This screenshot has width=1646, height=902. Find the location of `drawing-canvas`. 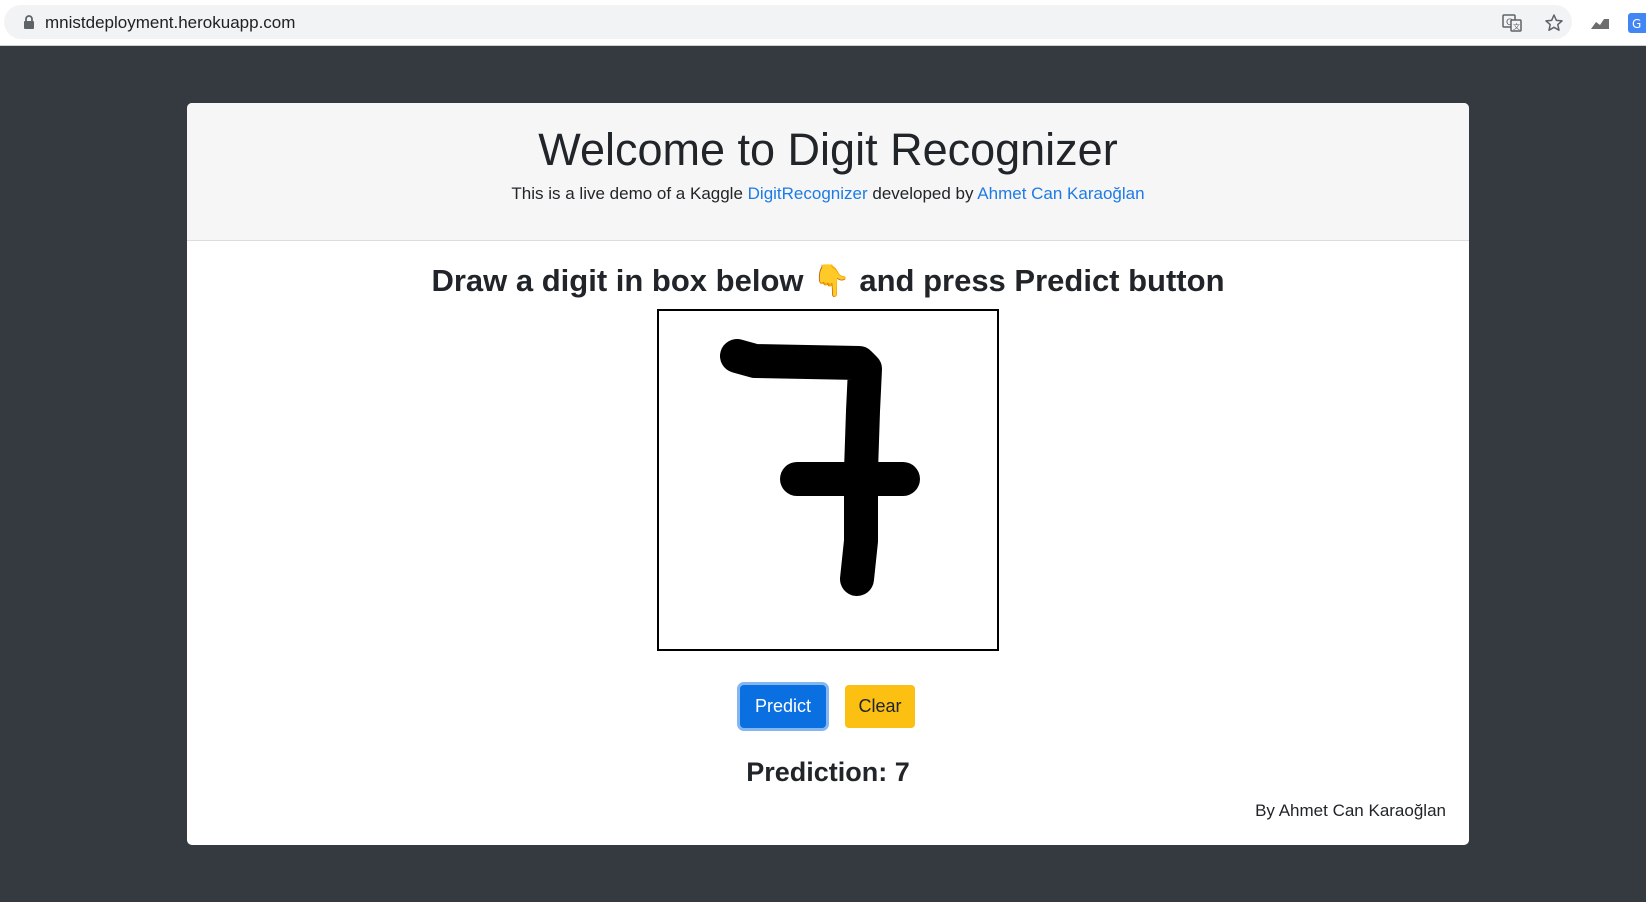

drawing-canvas is located at coordinates (828, 480).